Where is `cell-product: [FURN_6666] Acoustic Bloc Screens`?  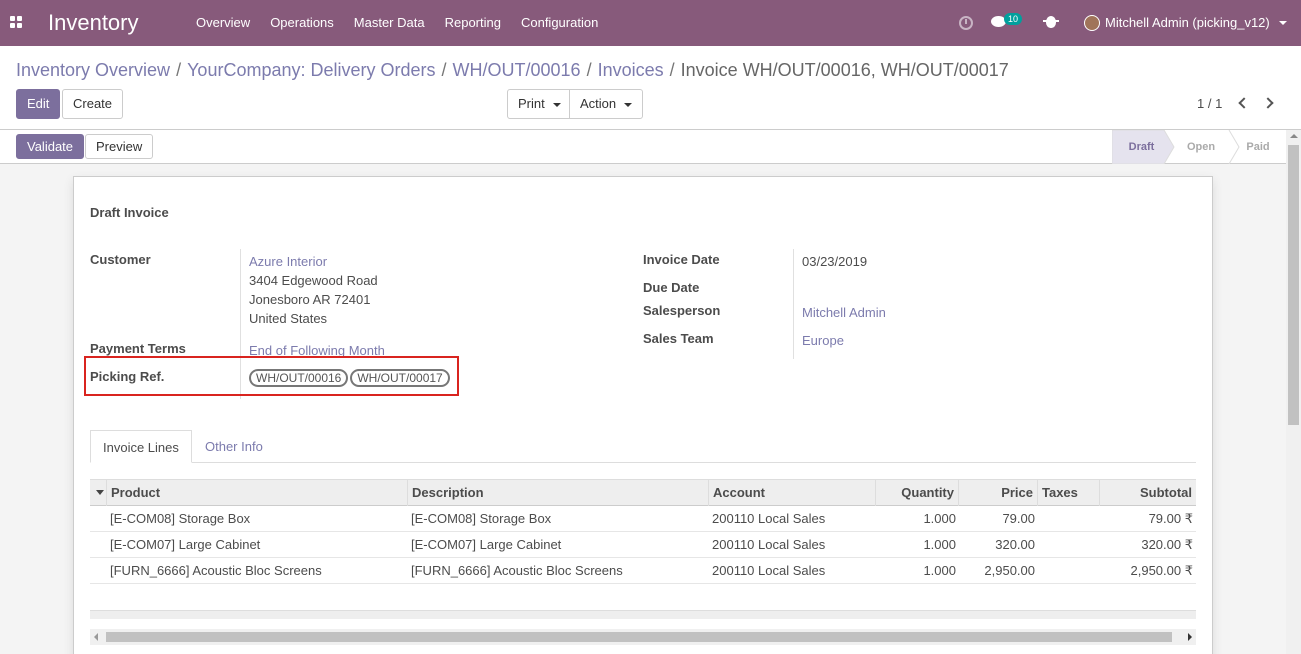
cell-product: [FURN_6666] Acoustic Bloc Screens is located at coordinates (216, 570).